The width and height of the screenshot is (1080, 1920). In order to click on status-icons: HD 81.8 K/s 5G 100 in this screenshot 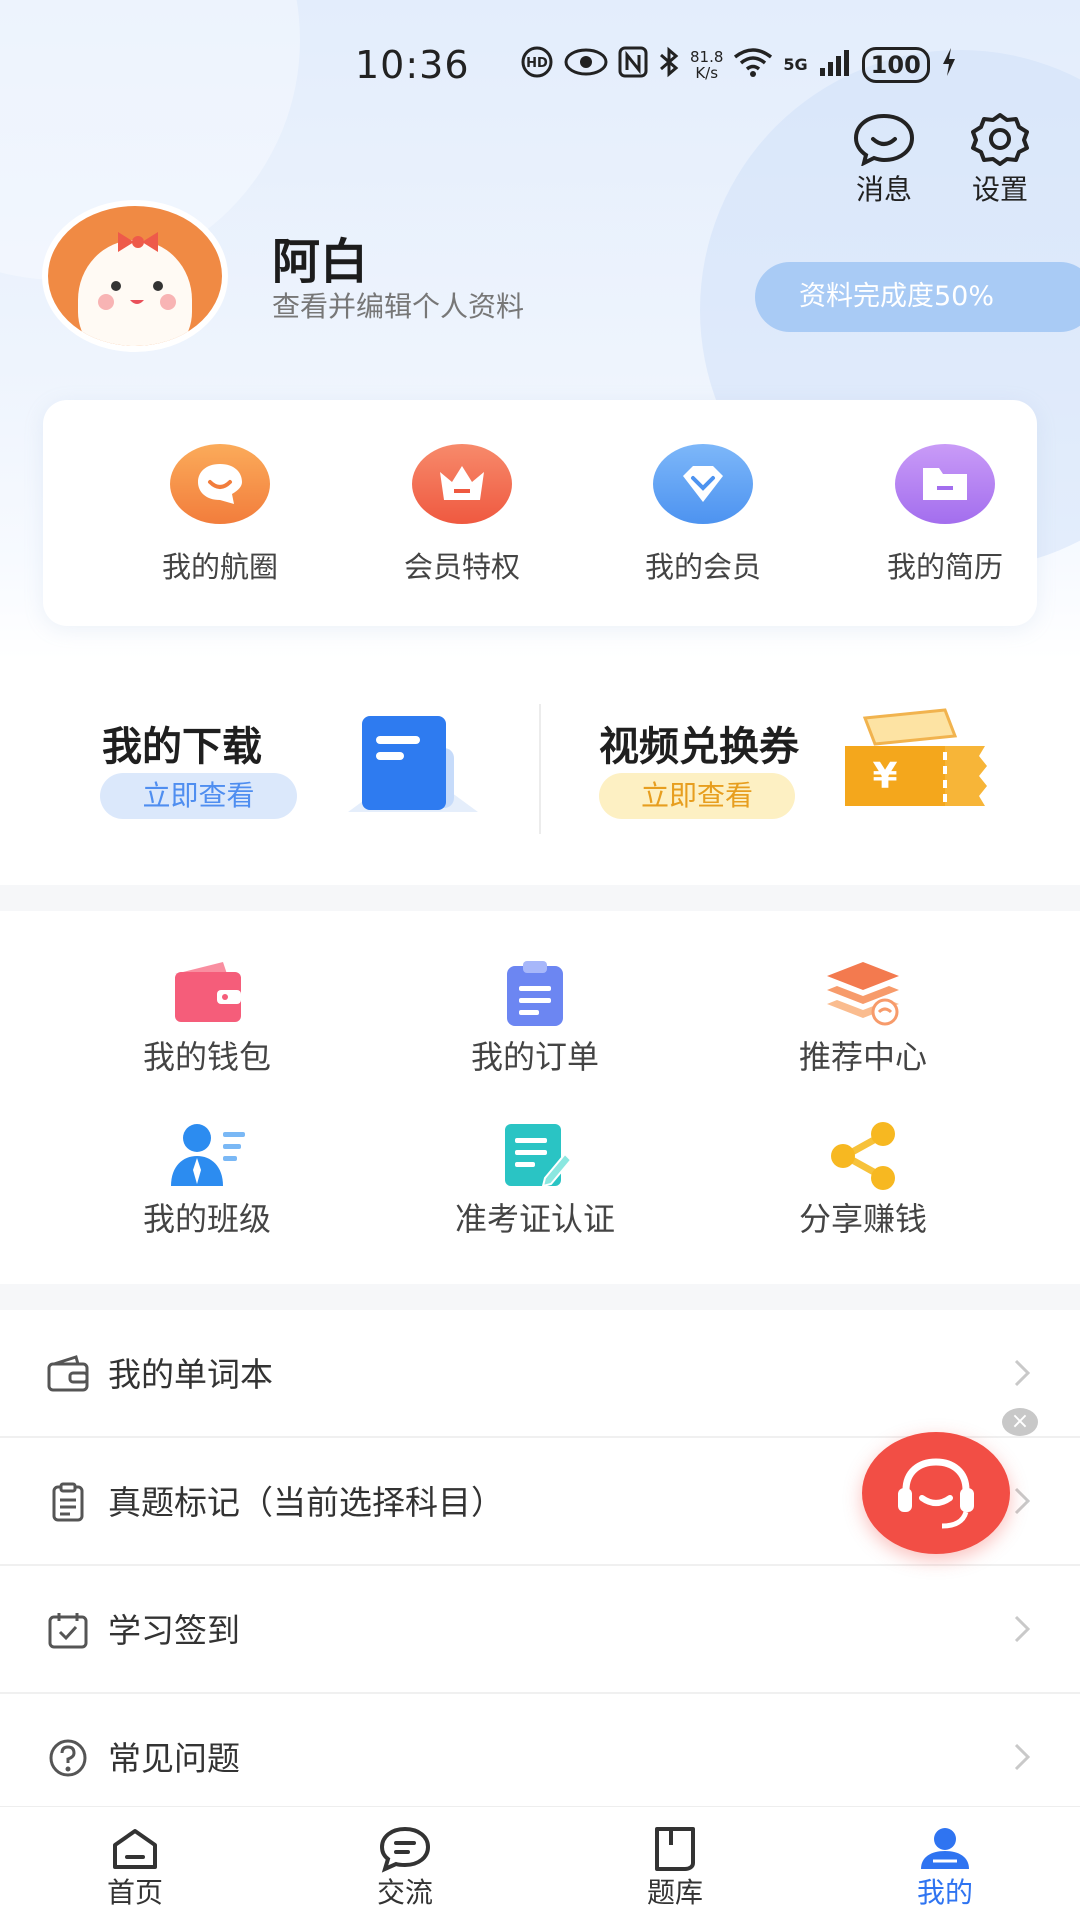, I will do `click(739, 65)`.